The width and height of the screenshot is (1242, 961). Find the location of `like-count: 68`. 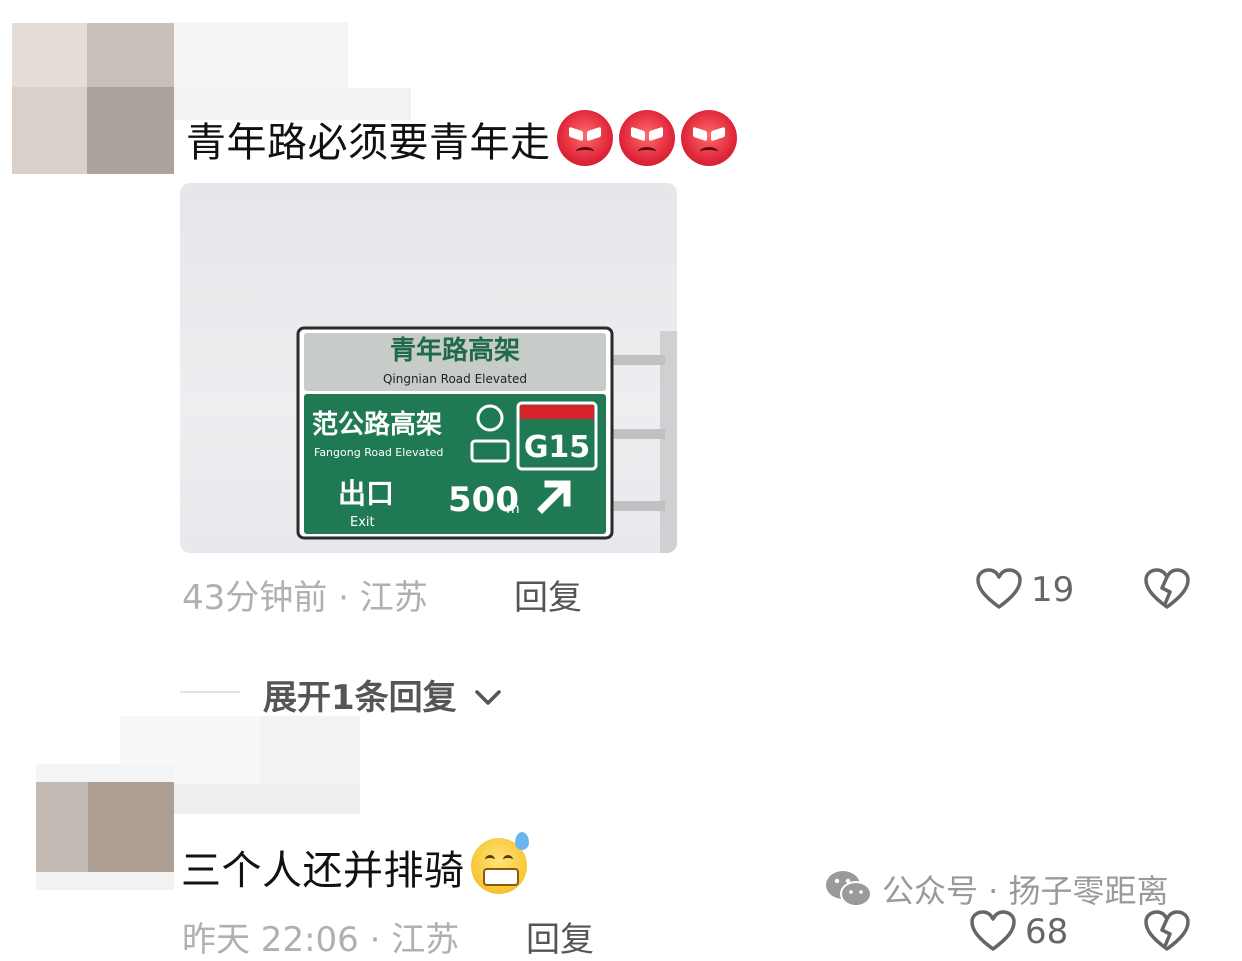

like-count: 68 is located at coordinates (1047, 932).